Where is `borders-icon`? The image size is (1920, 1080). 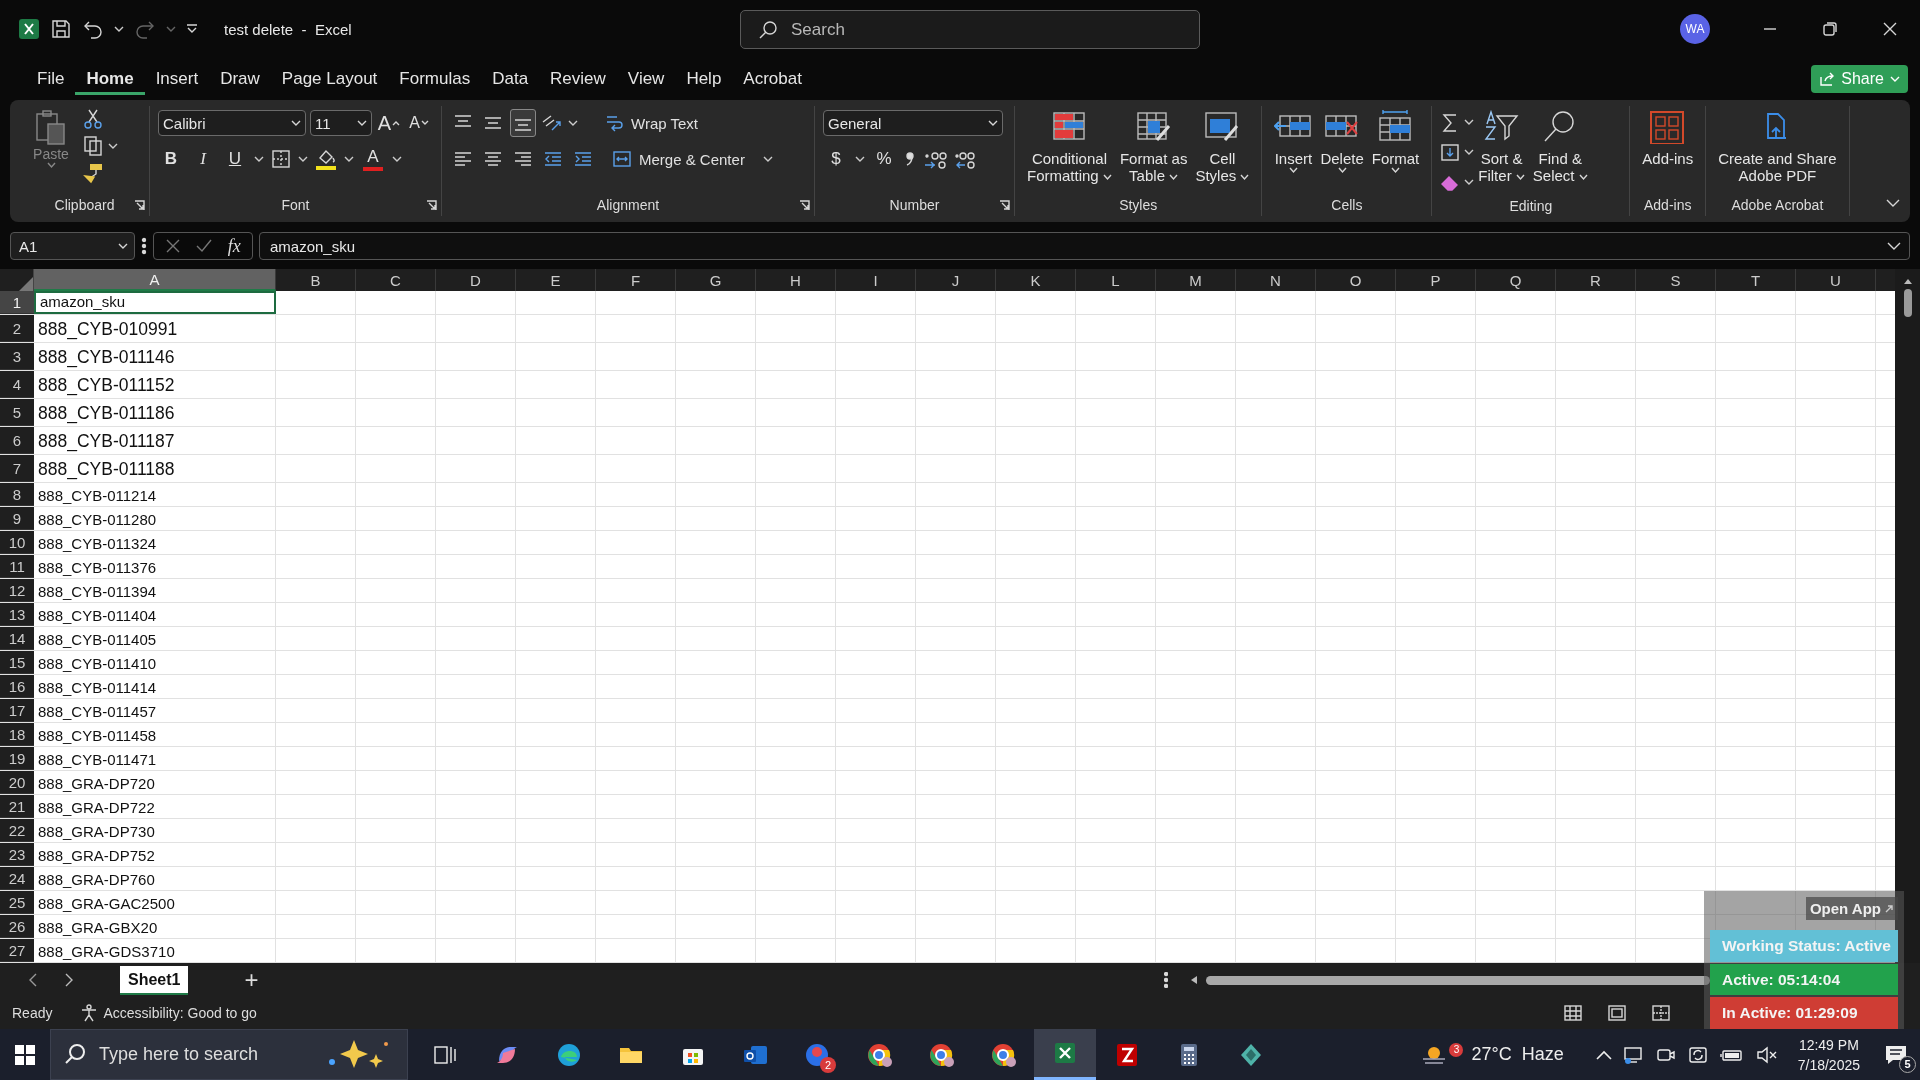
borders-icon is located at coordinates (281, 159).